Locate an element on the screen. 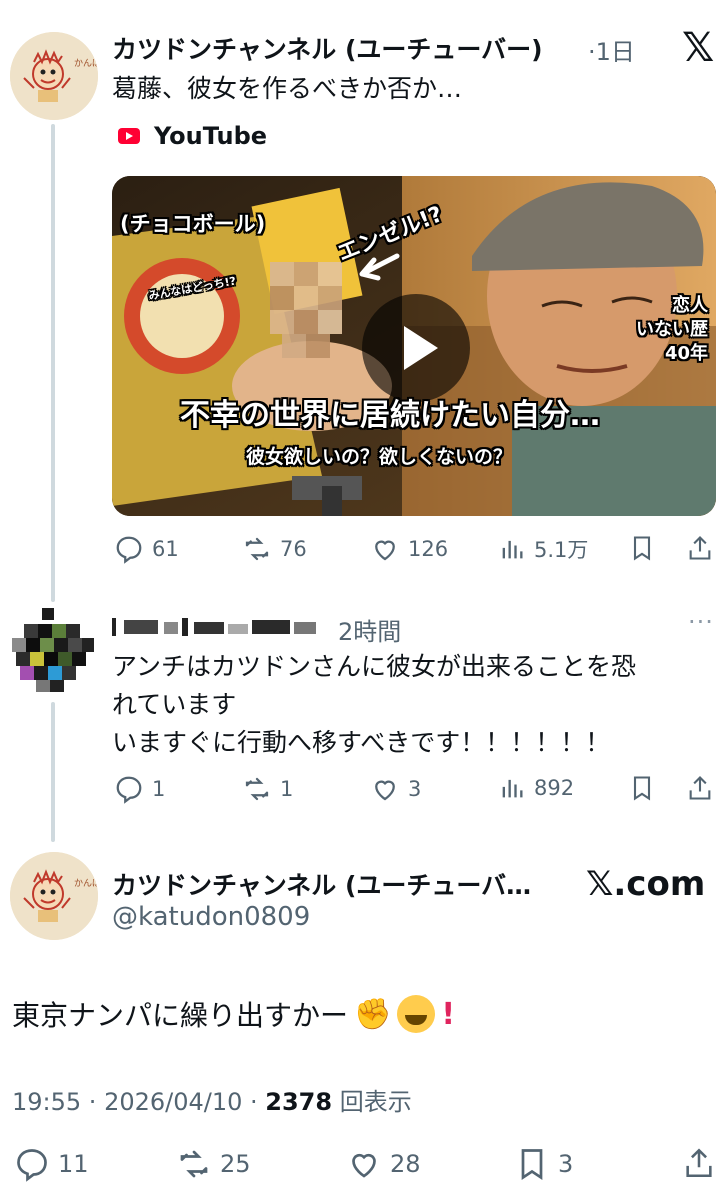 This screenshot has width=724, height=1200. reply-avatar is located at coordinates (52, 650).